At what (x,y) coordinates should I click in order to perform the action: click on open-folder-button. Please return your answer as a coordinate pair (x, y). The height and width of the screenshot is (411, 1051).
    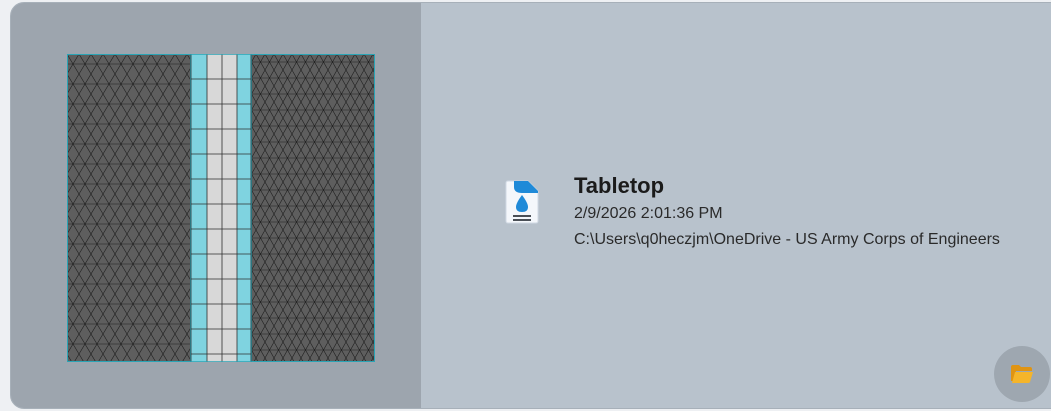
    Looking at the image, I should click on (1022, 374).